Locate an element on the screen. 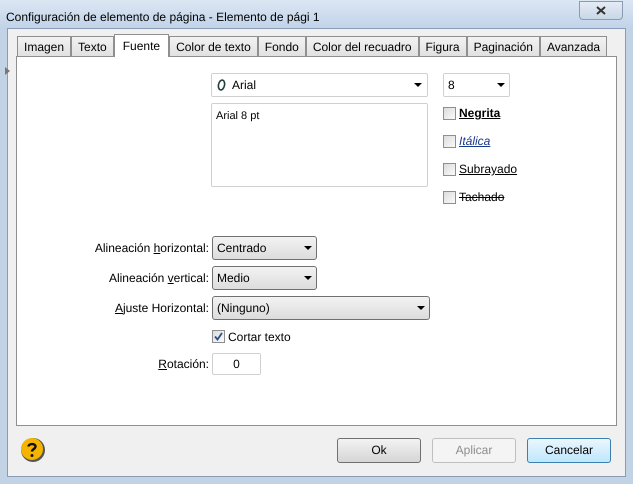 The height and width of the screenshot is (484, 633). dropdown: (Ninguno) is located at coordinates (321, 308).